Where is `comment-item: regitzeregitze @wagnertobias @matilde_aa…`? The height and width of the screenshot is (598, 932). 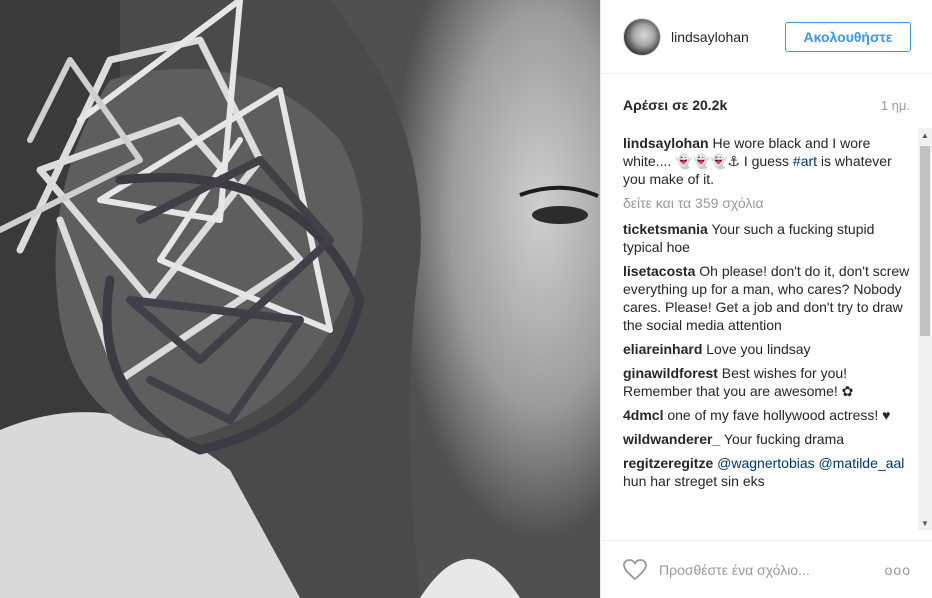
comment-item: regitzeregitze @wagnertobias @matilde_aa… is located at coordinates (768, 472).